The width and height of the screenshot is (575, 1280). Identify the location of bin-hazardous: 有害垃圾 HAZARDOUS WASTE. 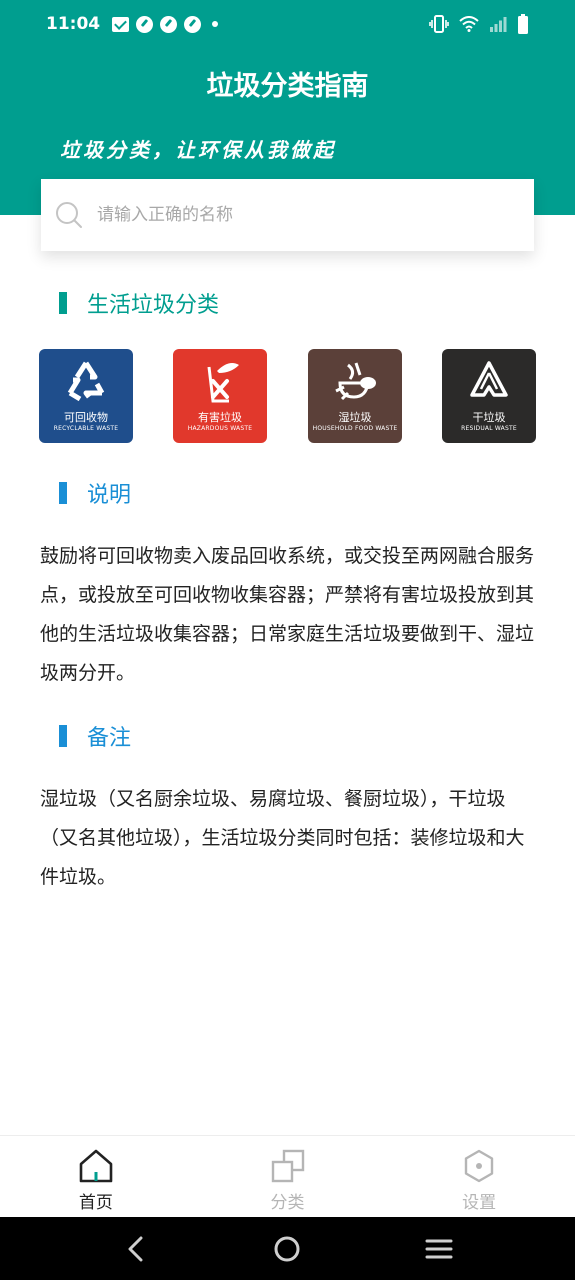
(220, 396).